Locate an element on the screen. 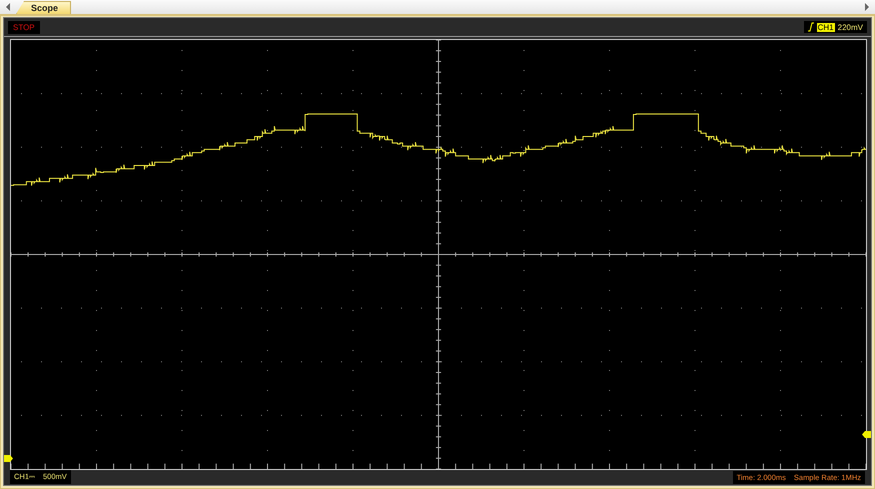 The height and width of the screenshot is (489, 875). channel-marker-icon is located at coordinates (8, 458).